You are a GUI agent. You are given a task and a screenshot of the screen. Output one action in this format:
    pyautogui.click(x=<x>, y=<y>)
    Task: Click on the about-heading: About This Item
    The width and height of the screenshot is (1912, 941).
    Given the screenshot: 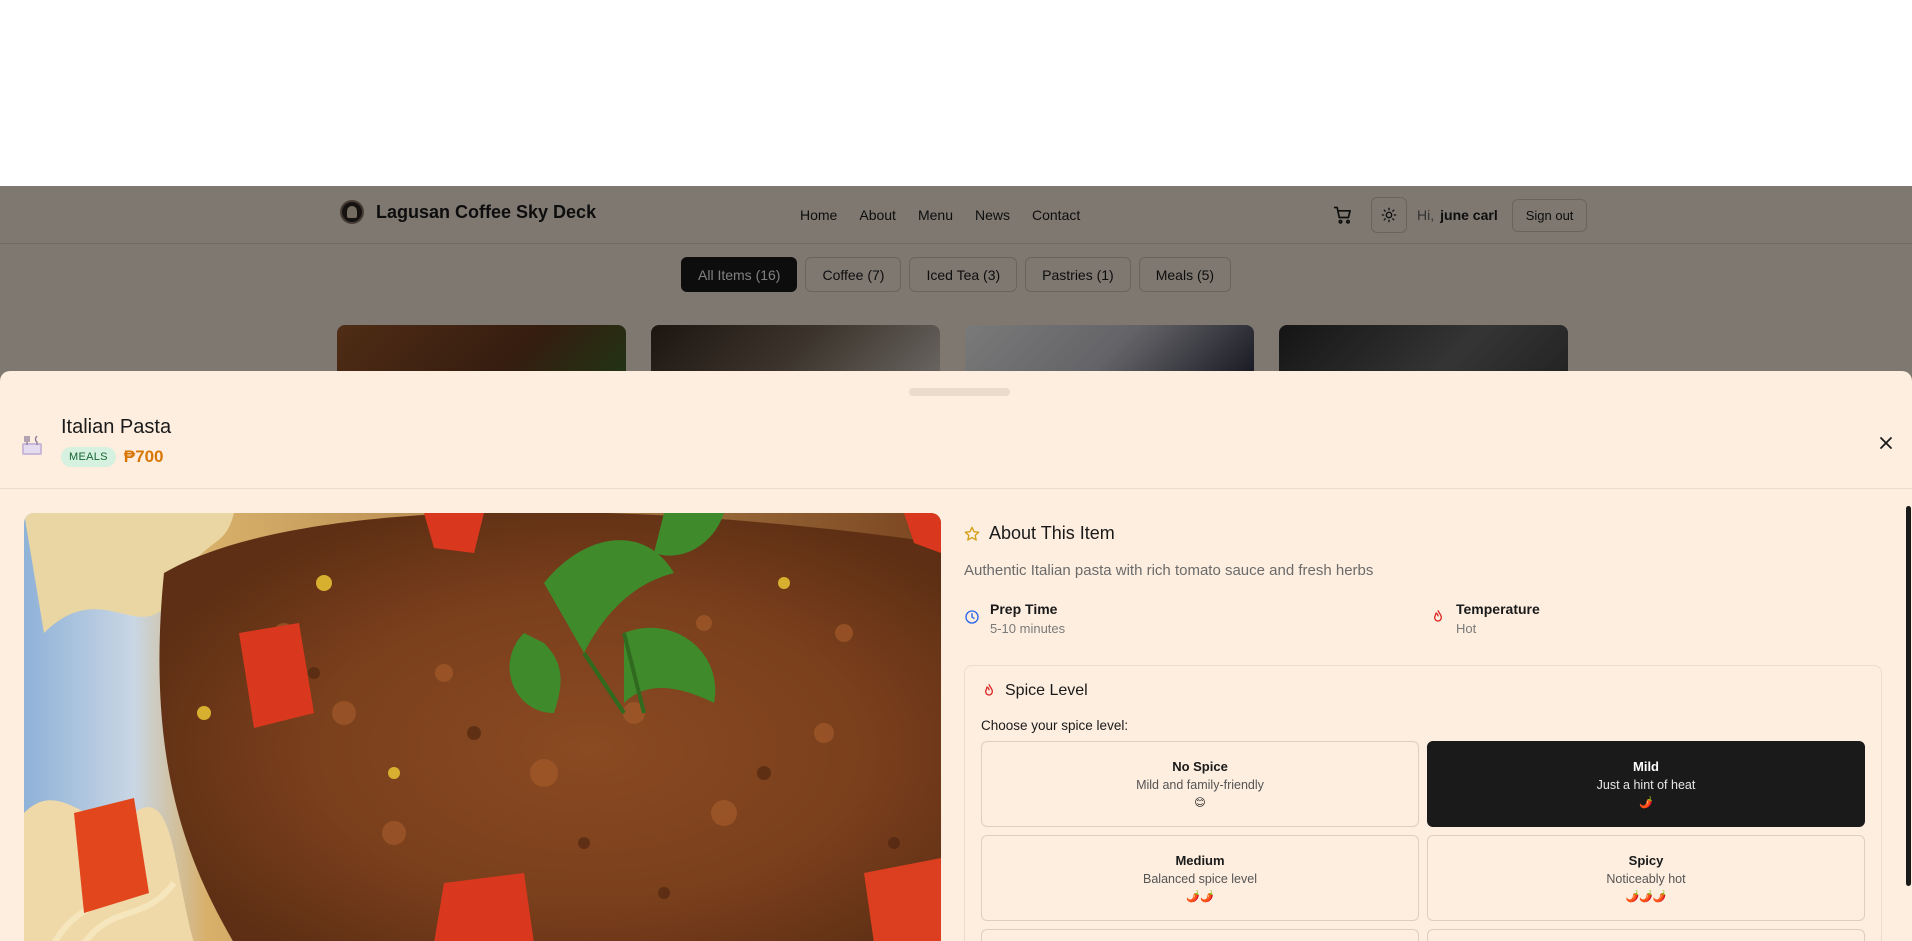 What is the action you would take?
    pyautogui.click(x=1052, y=533)
    